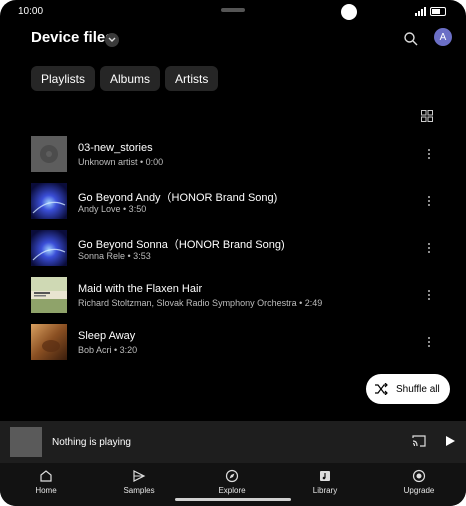  Describe the element at coordinates (325, 476) in the screenshot. I see `library-icon` at that location.